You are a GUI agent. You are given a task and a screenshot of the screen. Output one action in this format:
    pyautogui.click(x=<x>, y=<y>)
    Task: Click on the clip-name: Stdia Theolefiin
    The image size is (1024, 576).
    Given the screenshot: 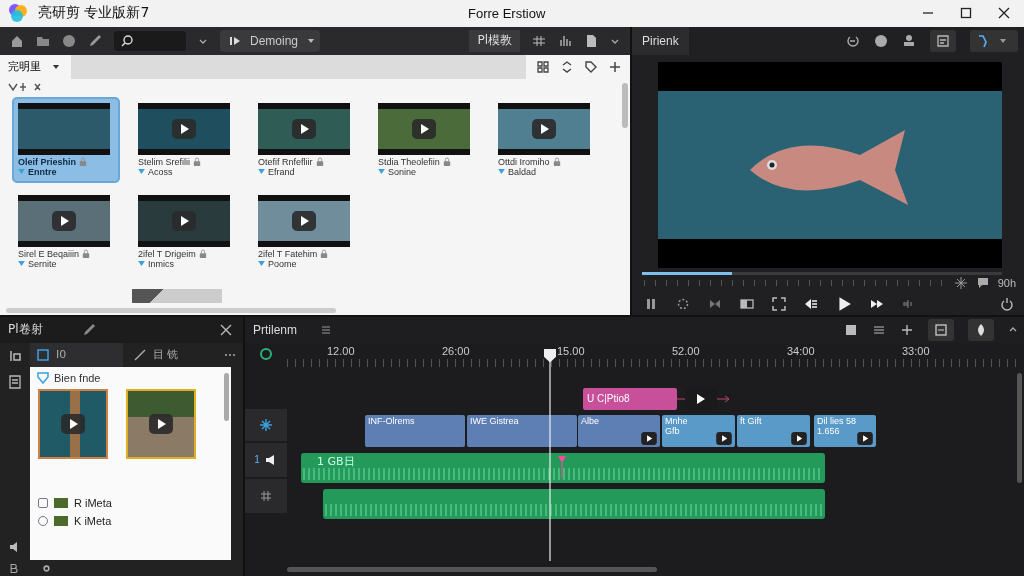 What is the action you would take?
    pyautogui.click(x=409, y=161)
    